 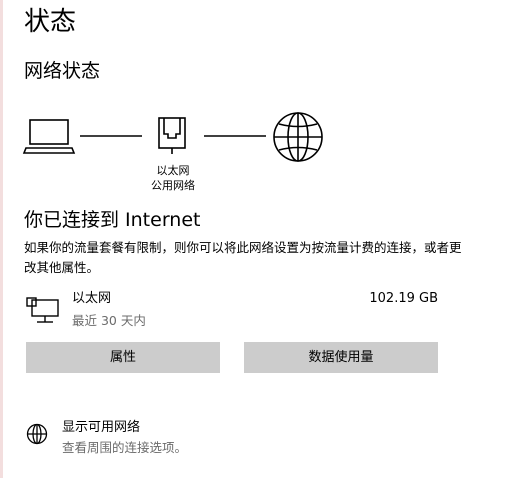 What do you see at coordinates (173, 170) in the screenshot?
I see `adapter-name-label: 以太网` at bounding box center [173, 170].